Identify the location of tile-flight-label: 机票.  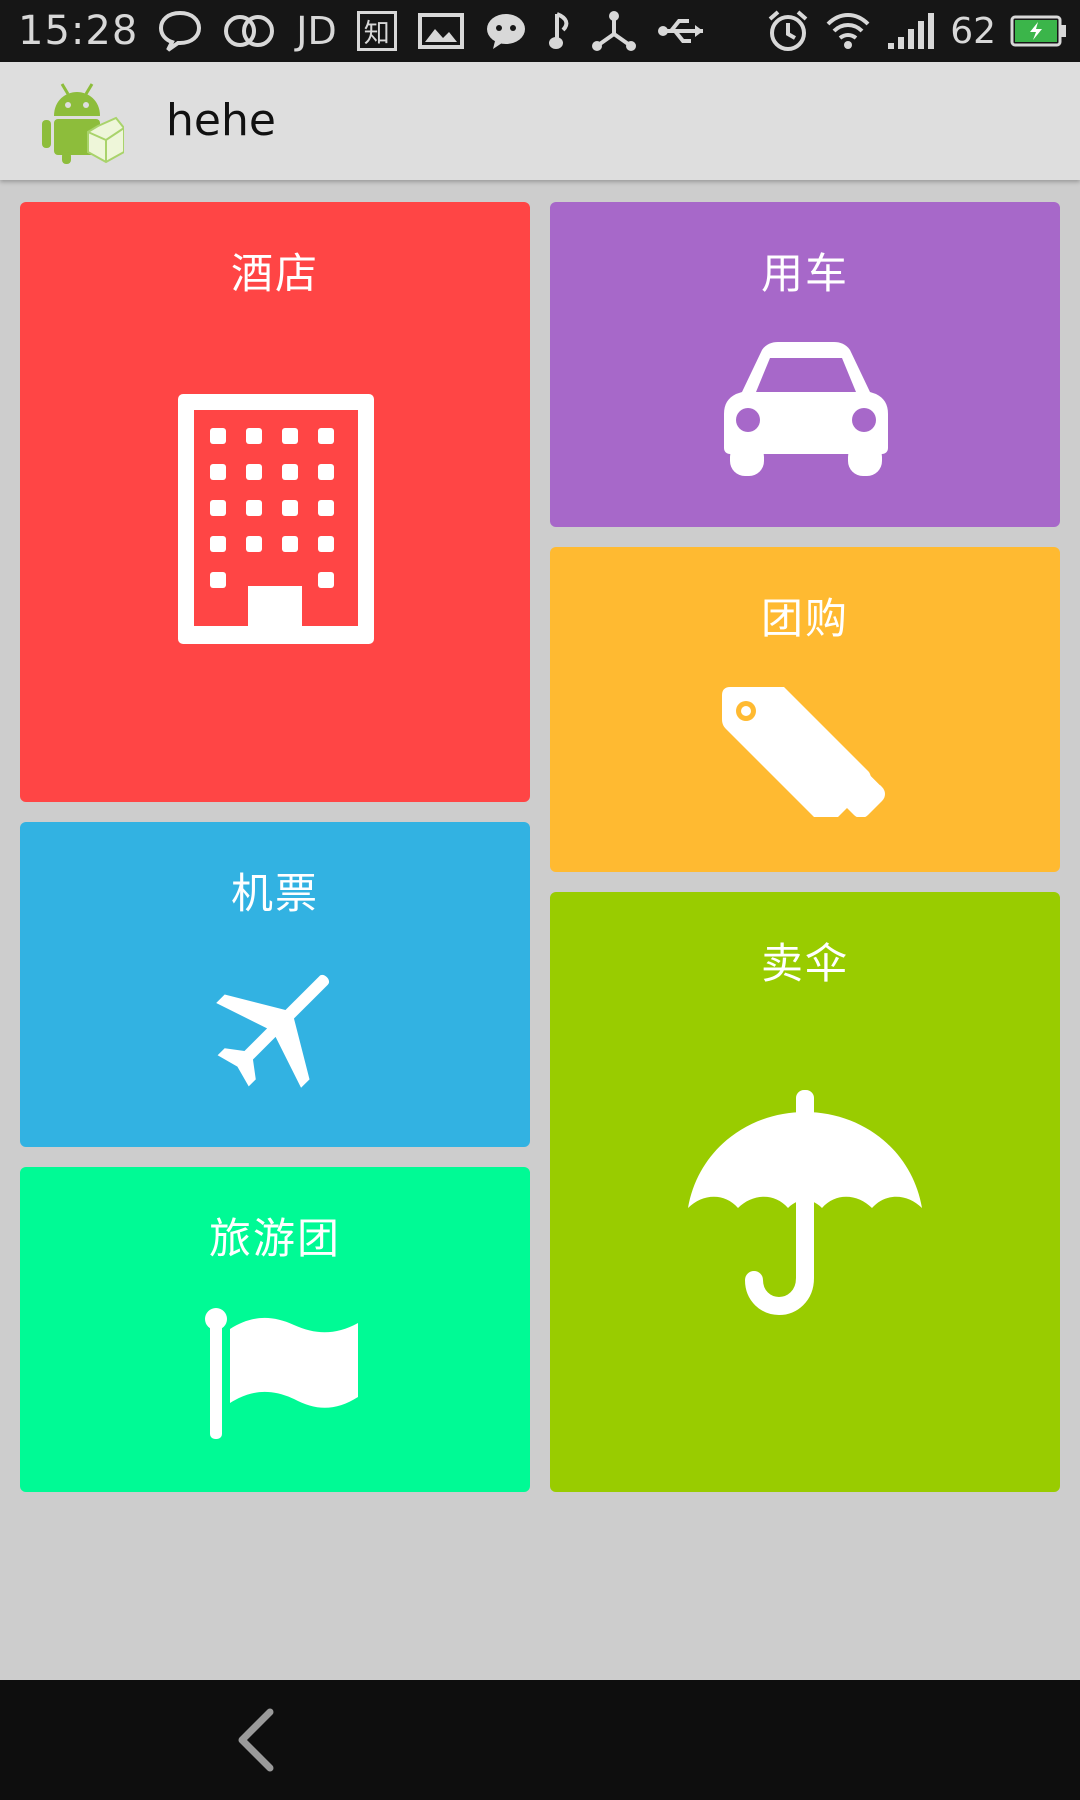
(274, 893).